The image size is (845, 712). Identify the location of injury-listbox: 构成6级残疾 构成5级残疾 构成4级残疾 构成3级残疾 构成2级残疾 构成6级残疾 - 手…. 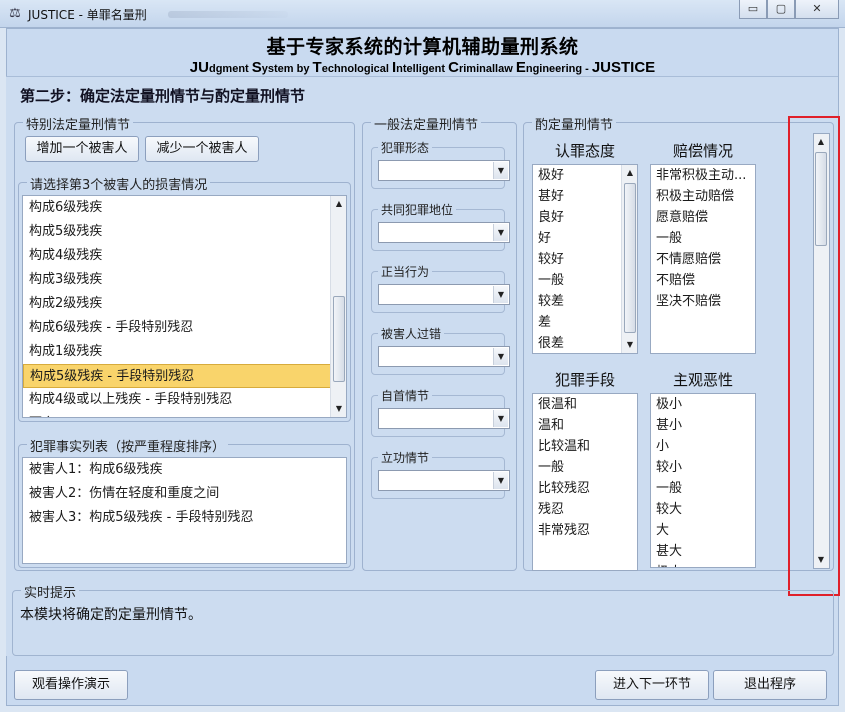
(184, 306).